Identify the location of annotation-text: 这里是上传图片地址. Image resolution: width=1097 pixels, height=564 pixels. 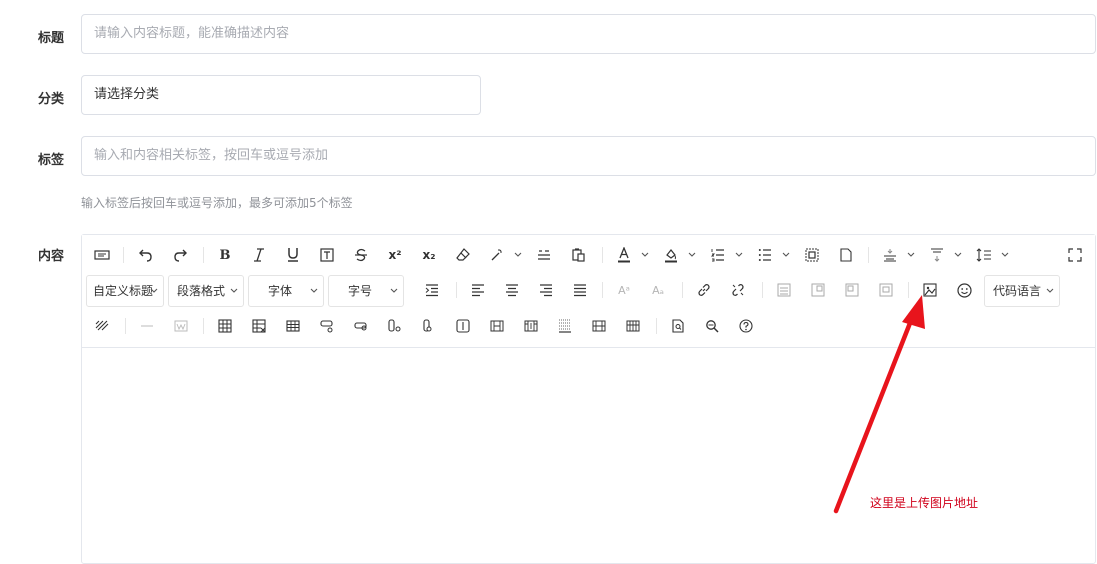
(924, 503).